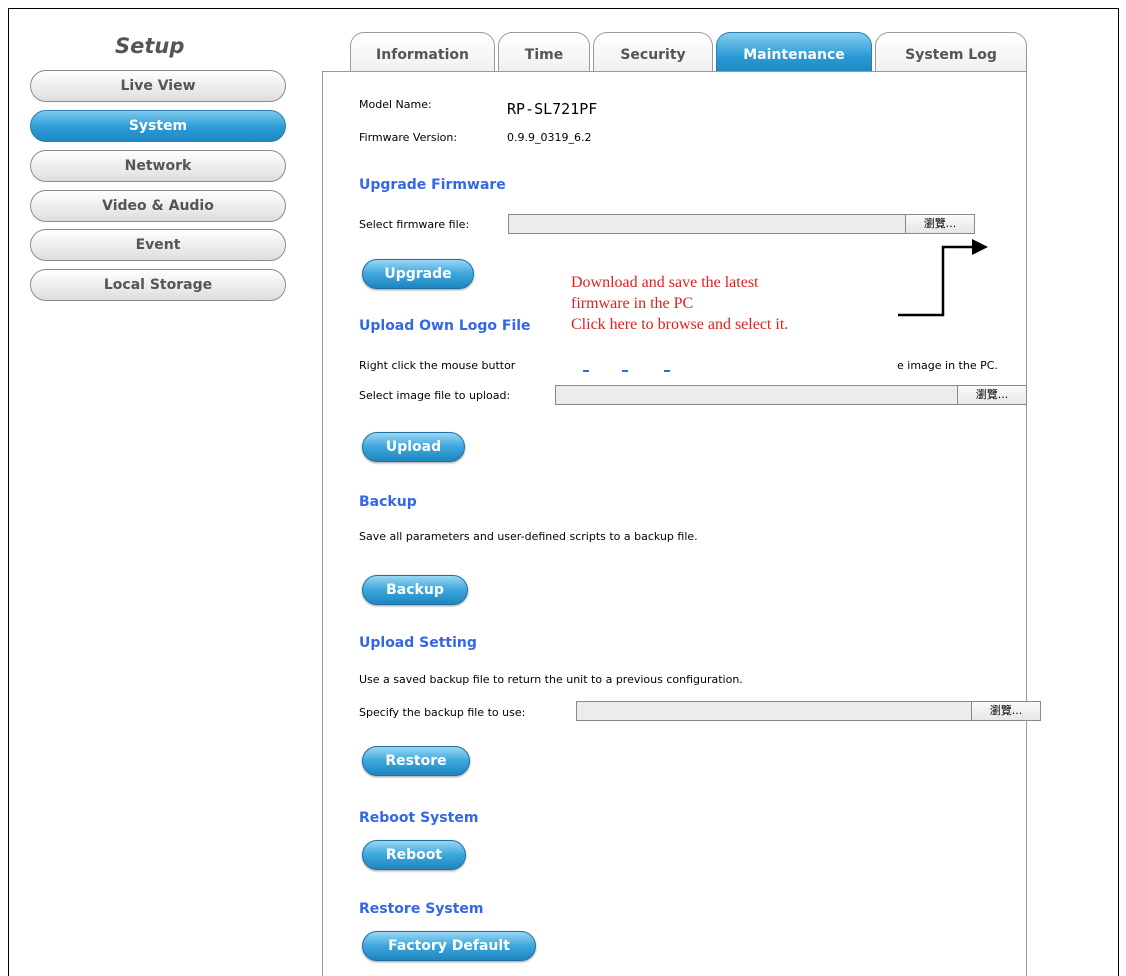  Describe the element at coordinates (408, 137) in the screenshot. I see `firmware-version-label: Firmware Version:` at that location.